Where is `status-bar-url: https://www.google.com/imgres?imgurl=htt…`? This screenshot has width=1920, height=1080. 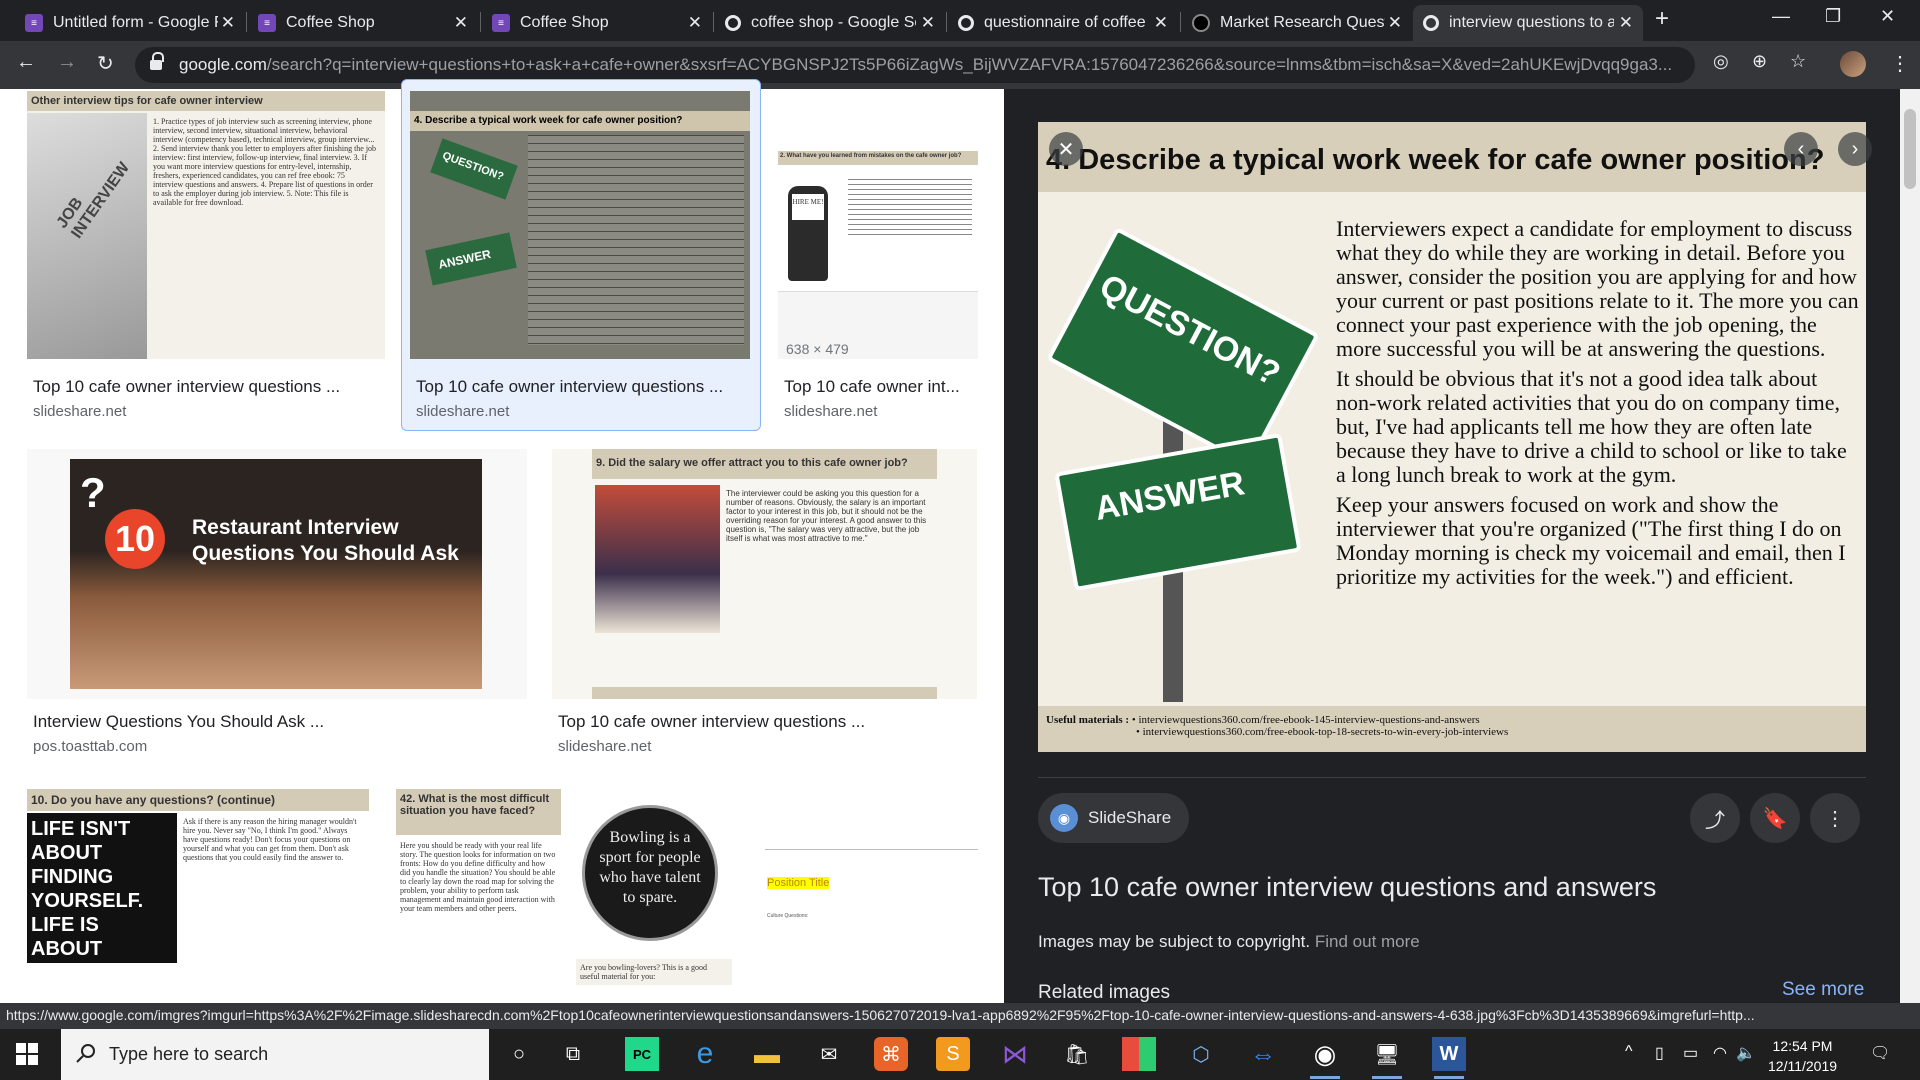 status-bar-url: https://www.google.com/imgres?imgurl=htt… is located at coordinates (960, 1016).